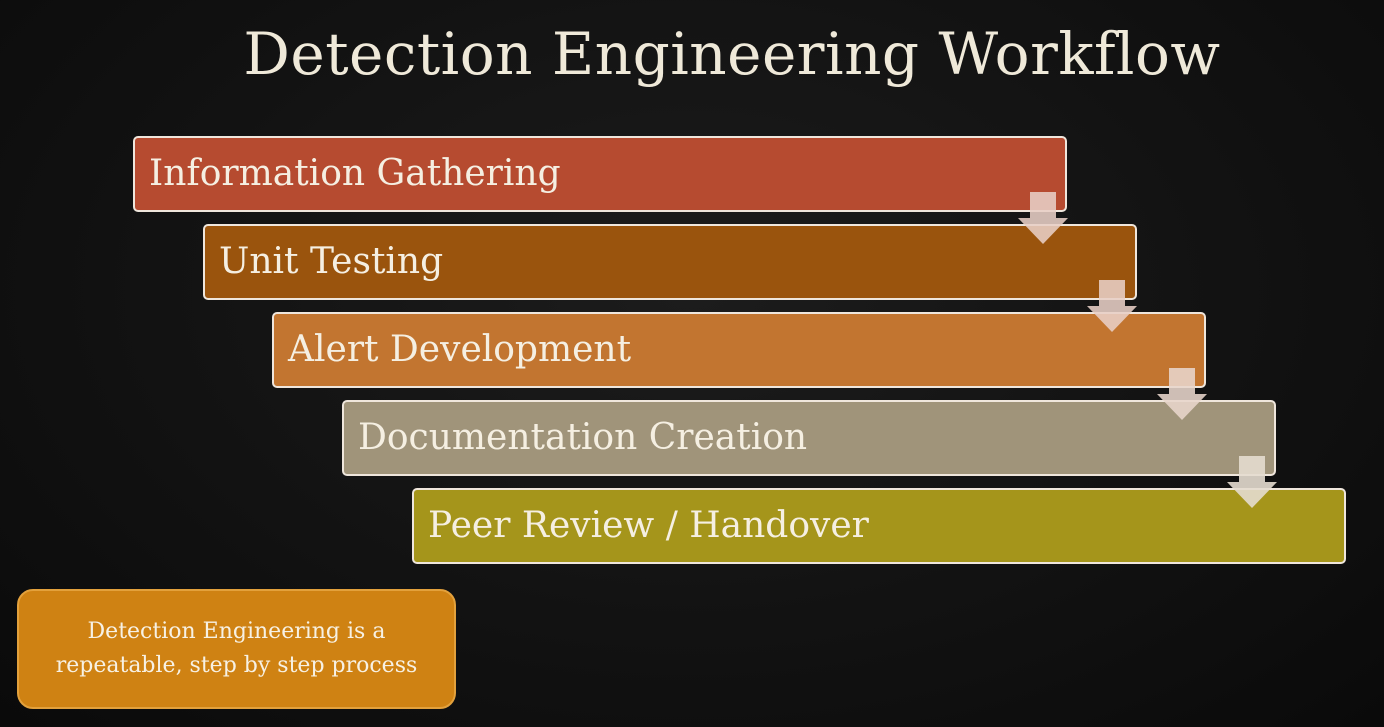  What do you see at coordinates (809, 438) in the screenshot?
I see `step-documentation-creation: Documentation Creation` at bounding box center [809, 438].